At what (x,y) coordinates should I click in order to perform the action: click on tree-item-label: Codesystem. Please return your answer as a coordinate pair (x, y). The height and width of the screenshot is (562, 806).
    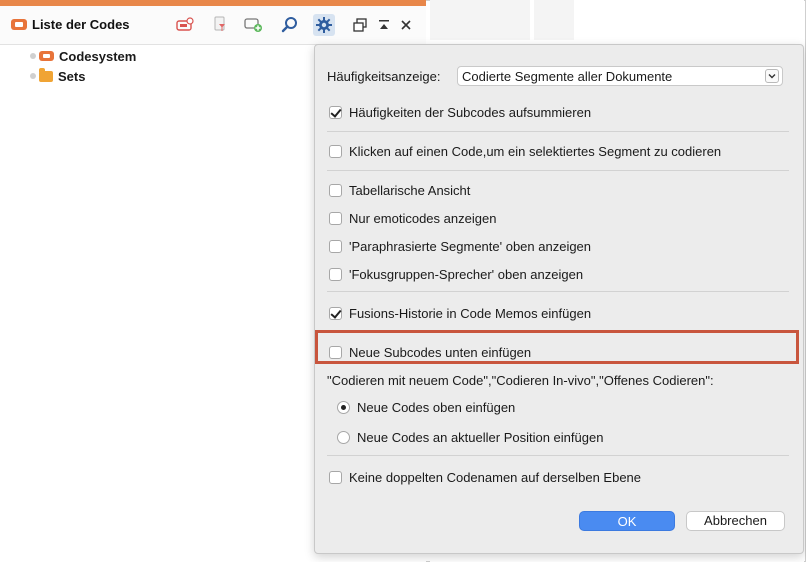
    Looking at the image, I should click on (98, 56).